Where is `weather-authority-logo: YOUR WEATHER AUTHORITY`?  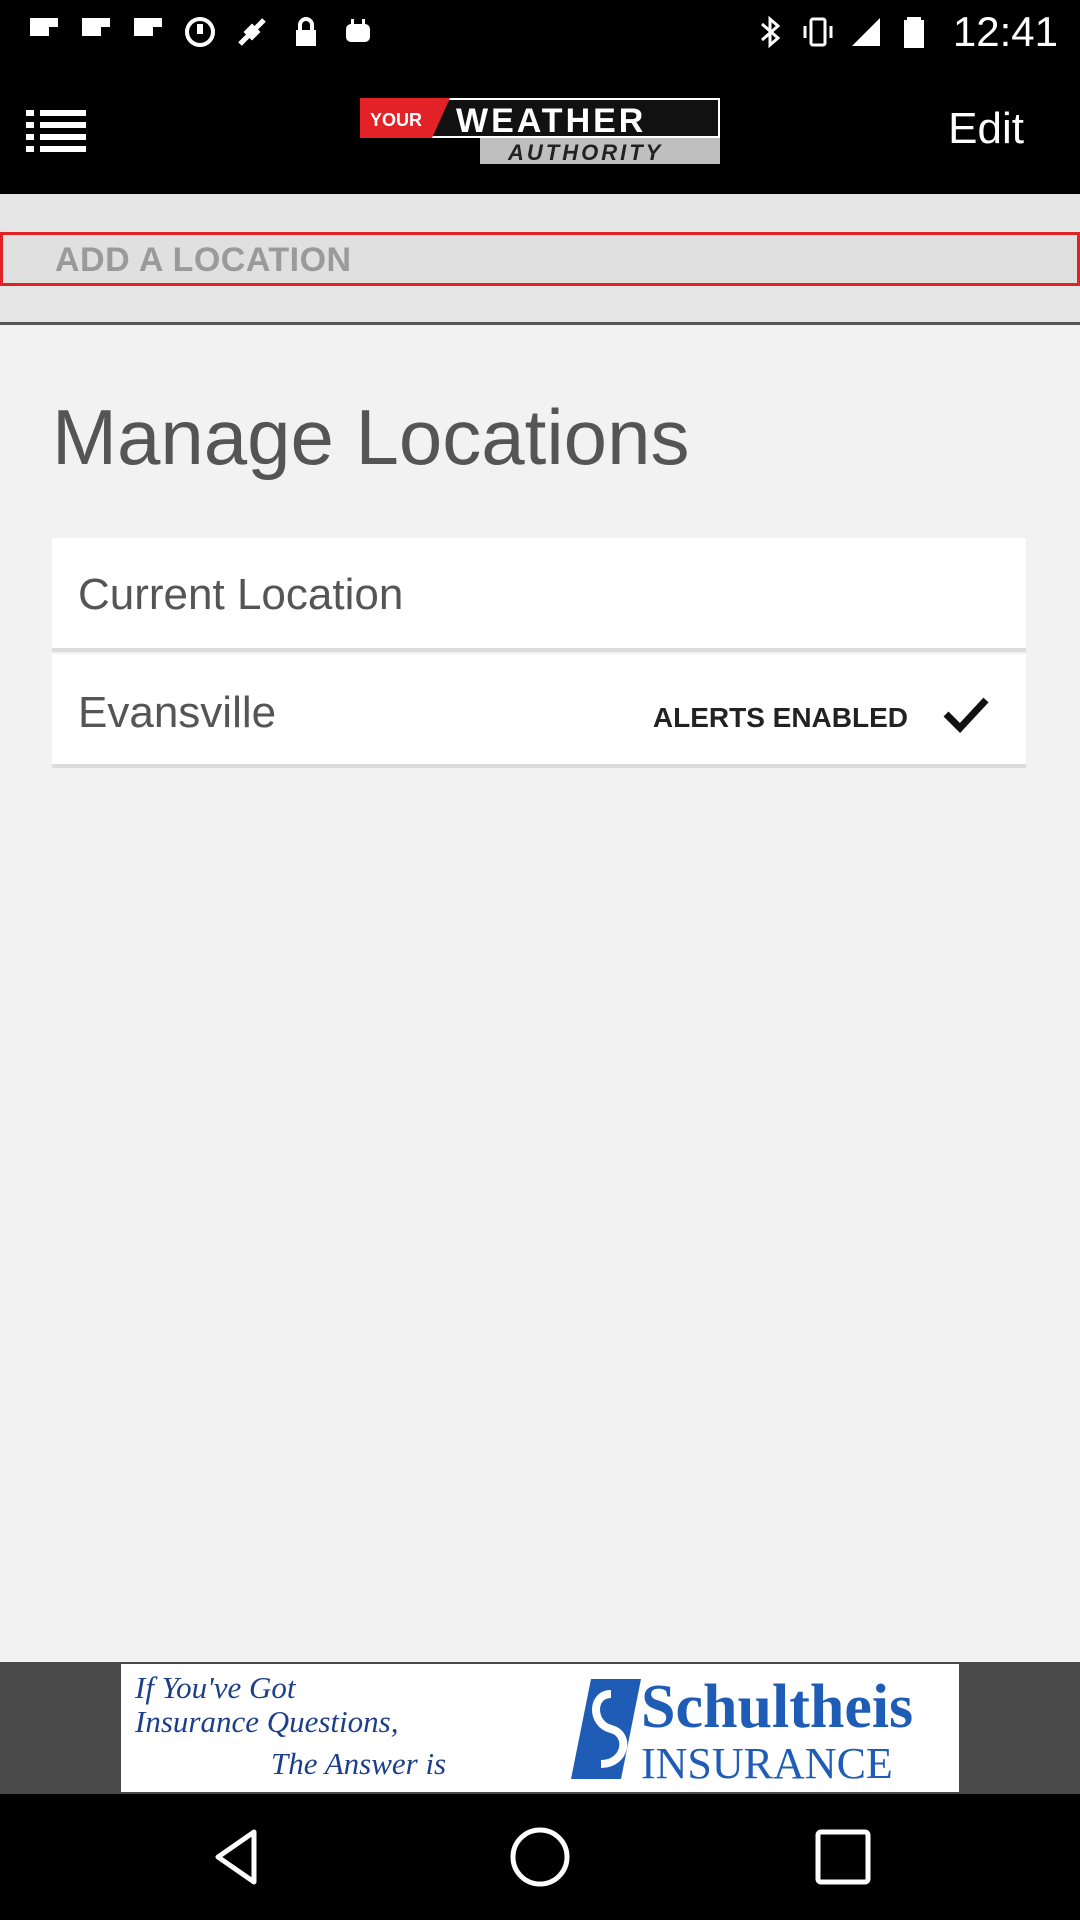 weather-authority-logo: YOUR WEATHER AUTHORITY is located at coordinates (540, 131).